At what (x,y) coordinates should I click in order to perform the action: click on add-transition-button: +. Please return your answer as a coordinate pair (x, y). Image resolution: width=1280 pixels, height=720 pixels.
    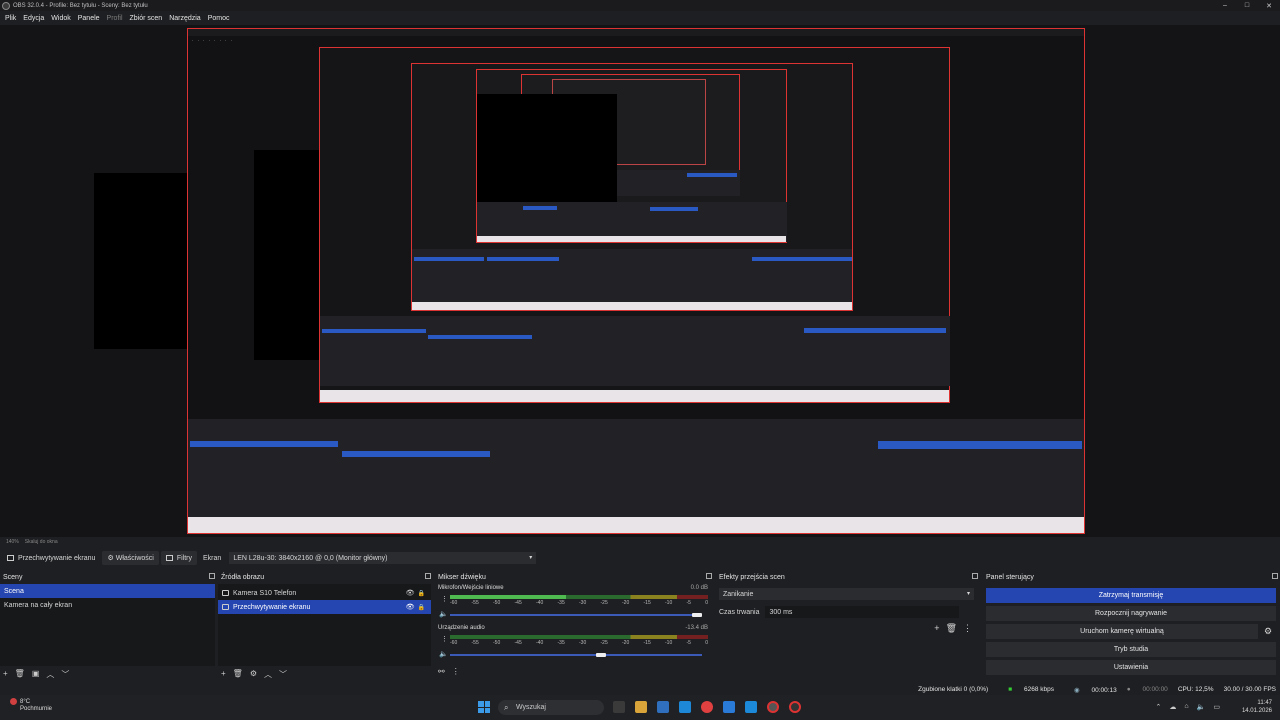
    Looking at the image, I should click on (936, 628).